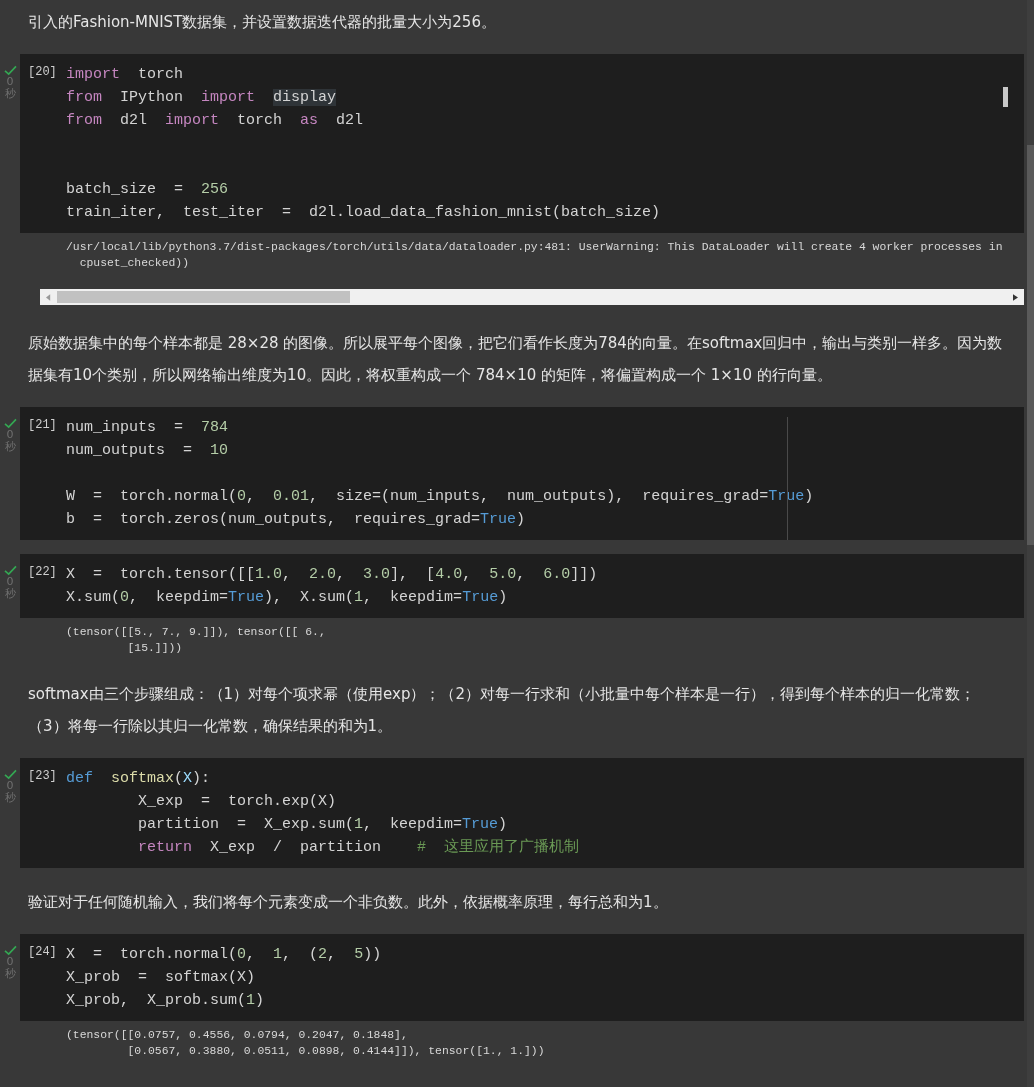  What do you see at coordinates (148, 451) in the screenshot?
I see `code-line: num_outputs = 10` at bounding box center [148, 451].